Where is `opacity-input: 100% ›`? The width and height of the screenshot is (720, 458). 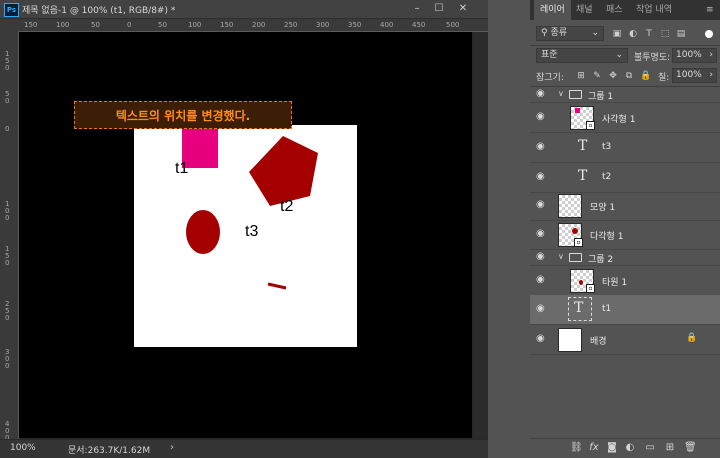
opacity-input: 100% › is located at coordinates (694, 55).